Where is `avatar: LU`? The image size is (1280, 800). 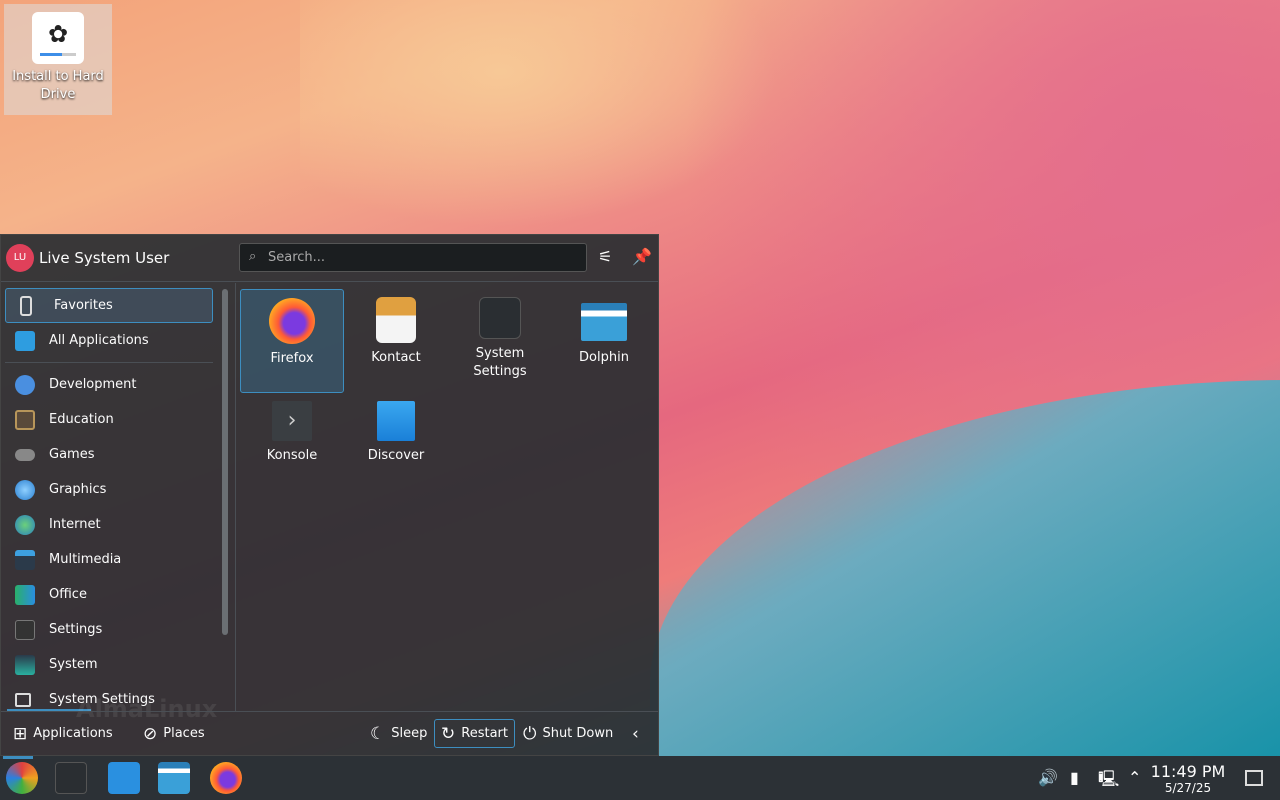
avatar: LU is located at coordinates (20, 258).